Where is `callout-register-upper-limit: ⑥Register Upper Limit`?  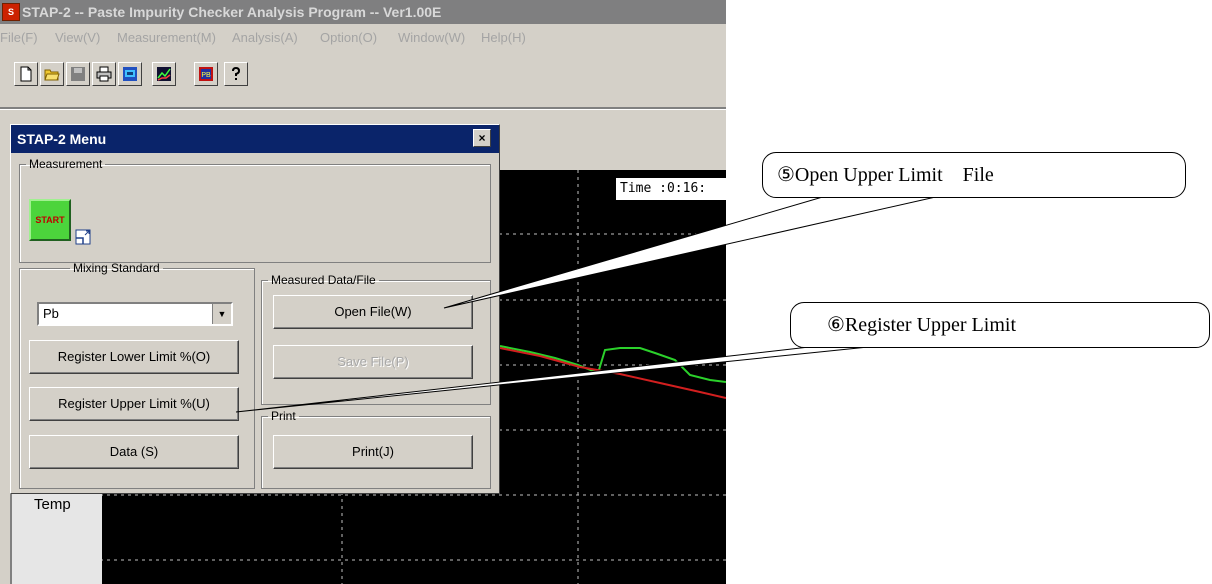
callout-register-upper-limit: ⑥Register Upper Limit is located at coordinates (1000, 325).